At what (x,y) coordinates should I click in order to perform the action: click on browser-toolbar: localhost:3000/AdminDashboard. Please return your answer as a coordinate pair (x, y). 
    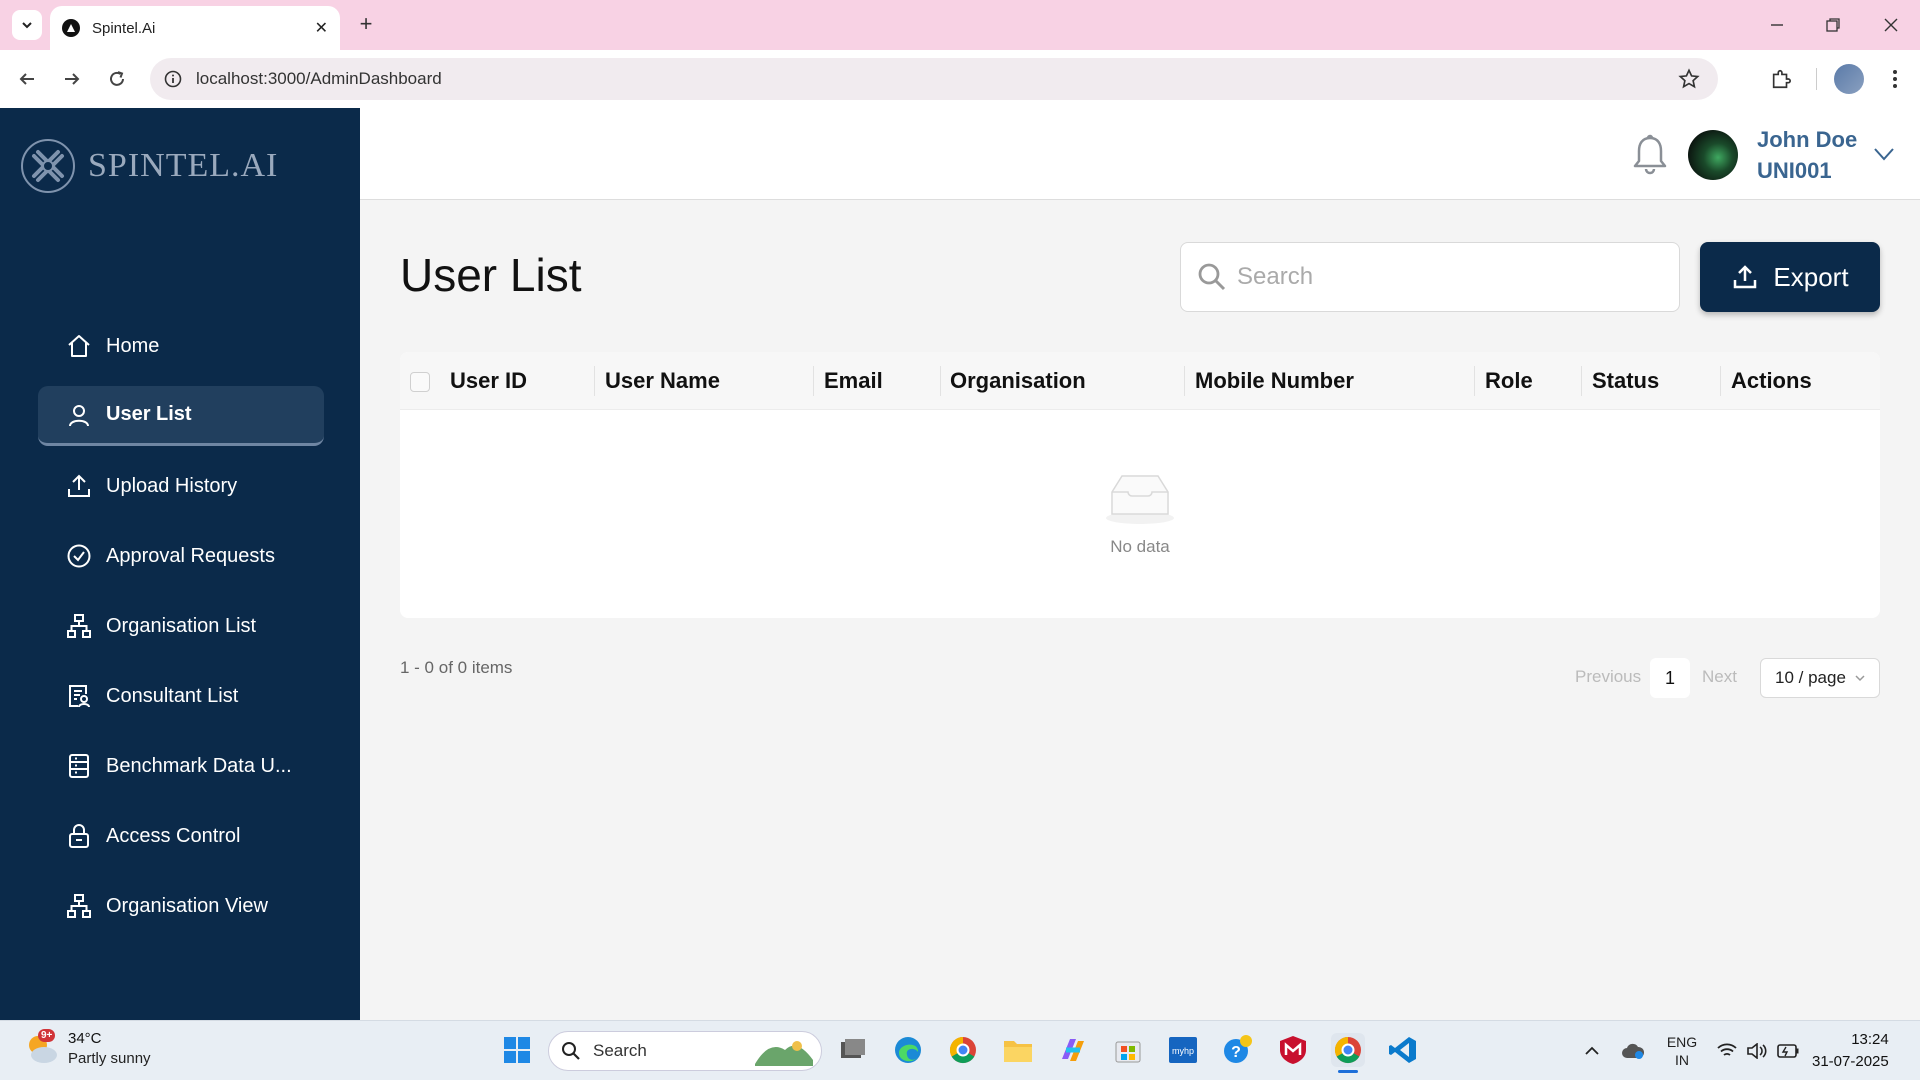
    Looking at the image, I should click on (960, 79).